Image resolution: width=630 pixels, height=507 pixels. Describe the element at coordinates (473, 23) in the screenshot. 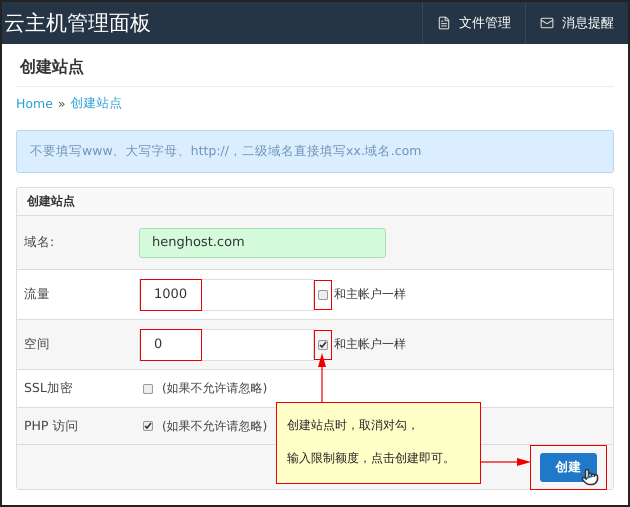

I see `nav-link: 文件管理` at that location.